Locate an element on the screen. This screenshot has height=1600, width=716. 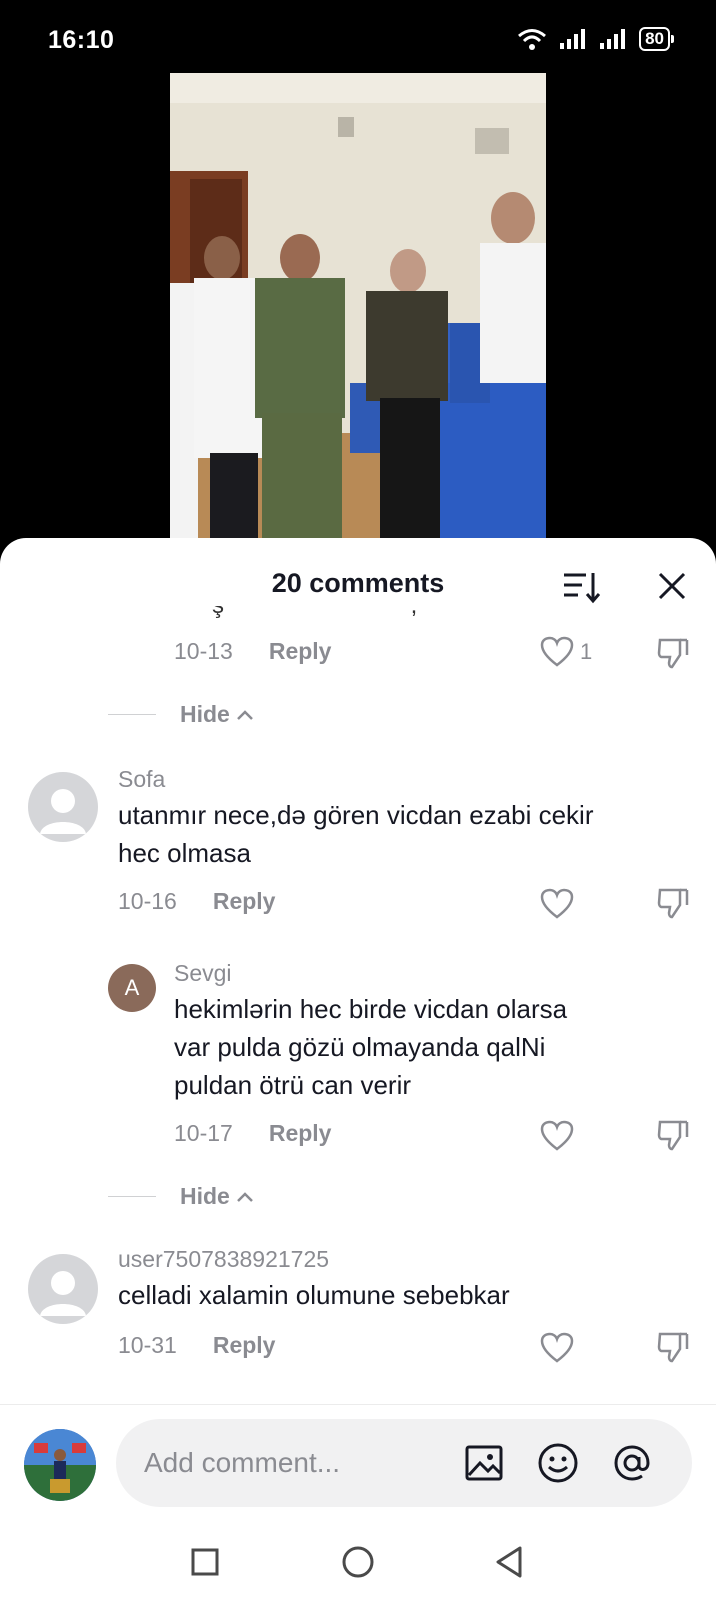
comment-date: 10-31 is located at coordinates (147, 1345).